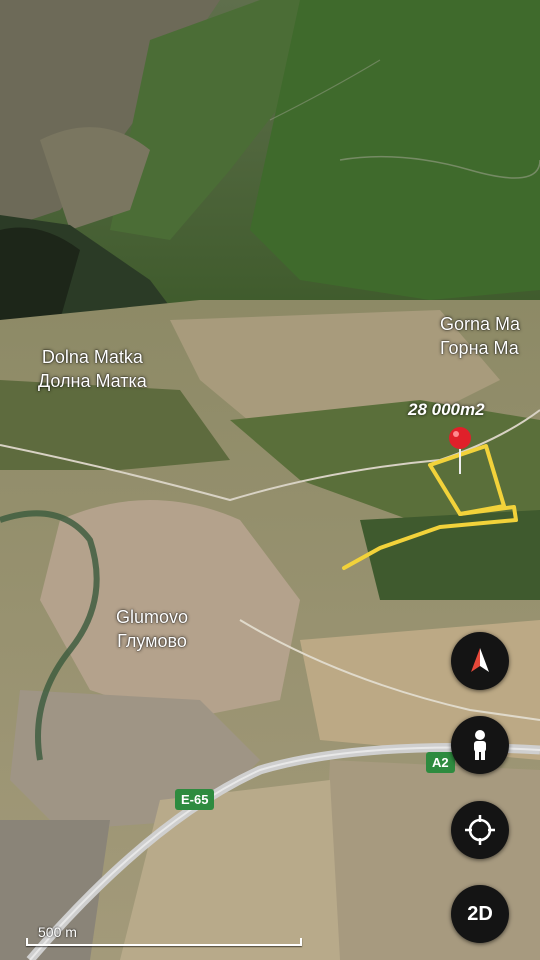 The width and height of the screenshot is (540, 960). I want to click on pegman-icon, so click(480, 745).